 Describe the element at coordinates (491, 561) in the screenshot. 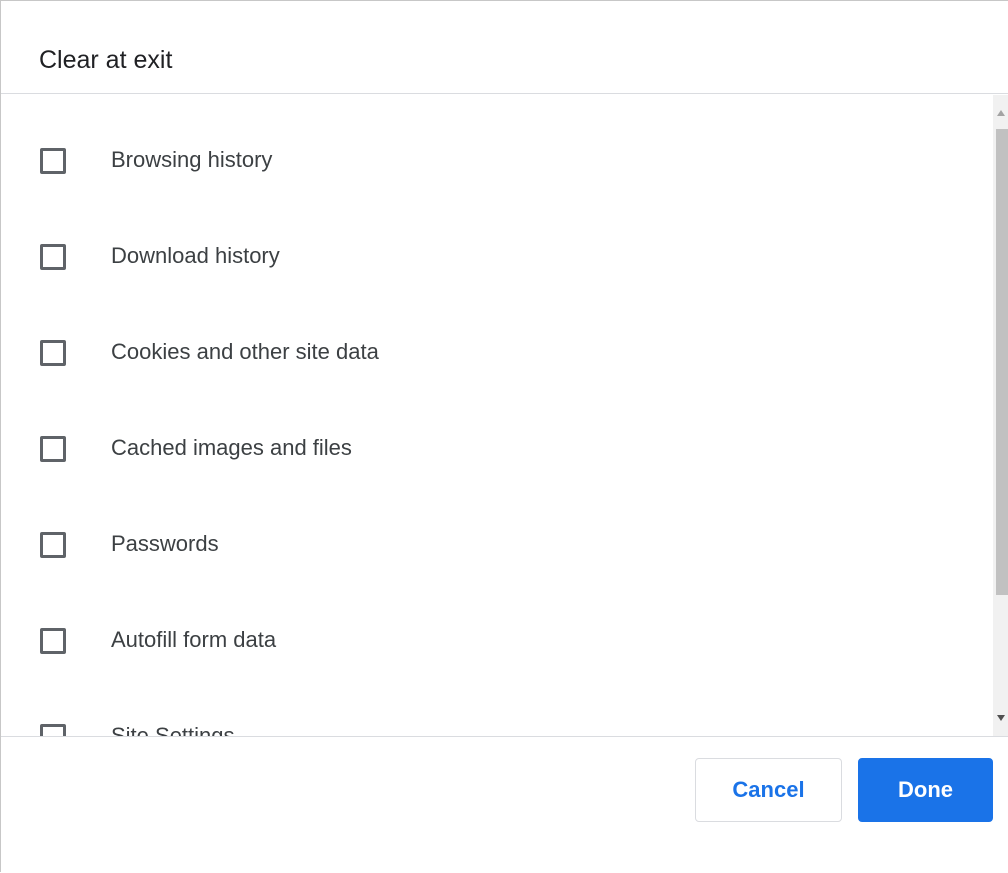

I see `option-passwords: Passwords` at that location.